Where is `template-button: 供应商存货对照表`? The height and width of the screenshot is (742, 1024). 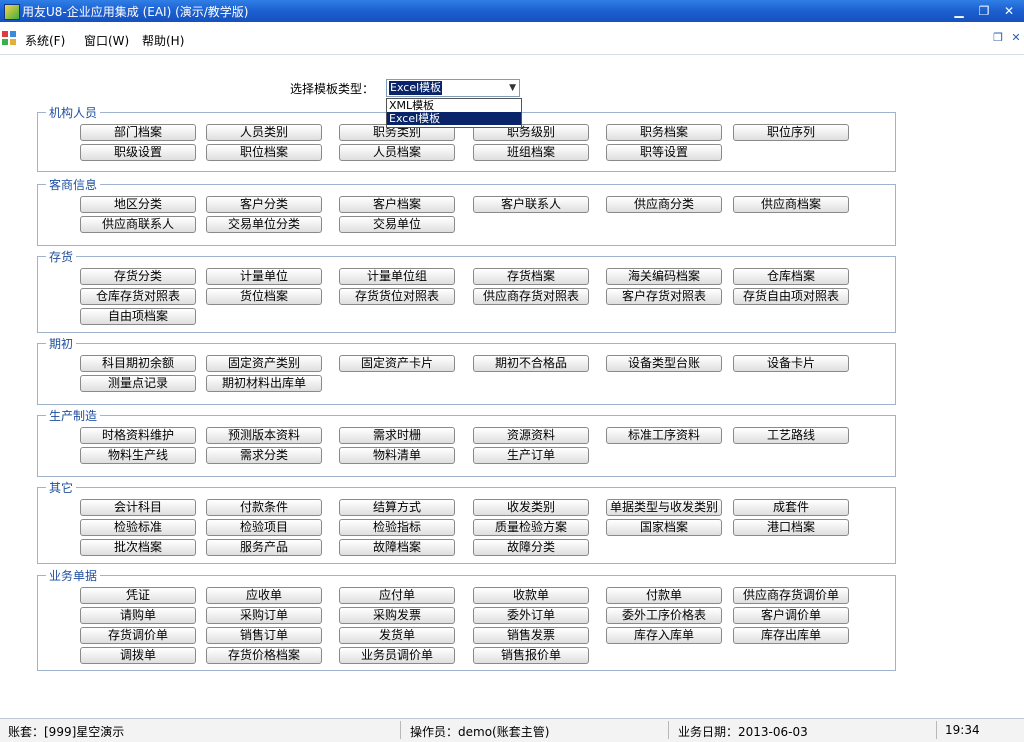
template-button: 供应商存货对照表 is located at coordinates (531, 296).